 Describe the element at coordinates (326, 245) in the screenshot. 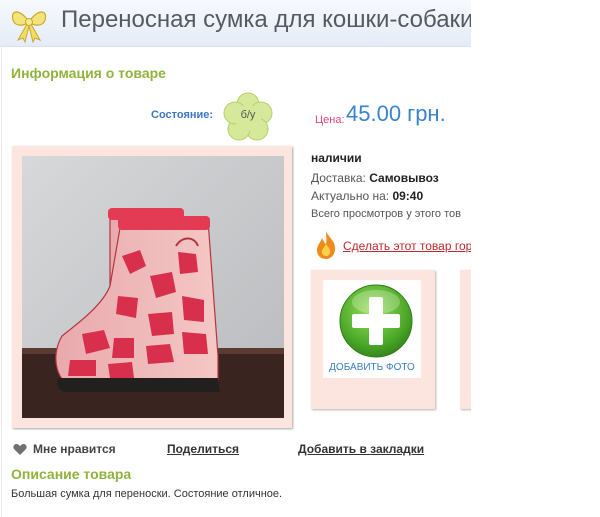

I see `fire-icon` at that location.